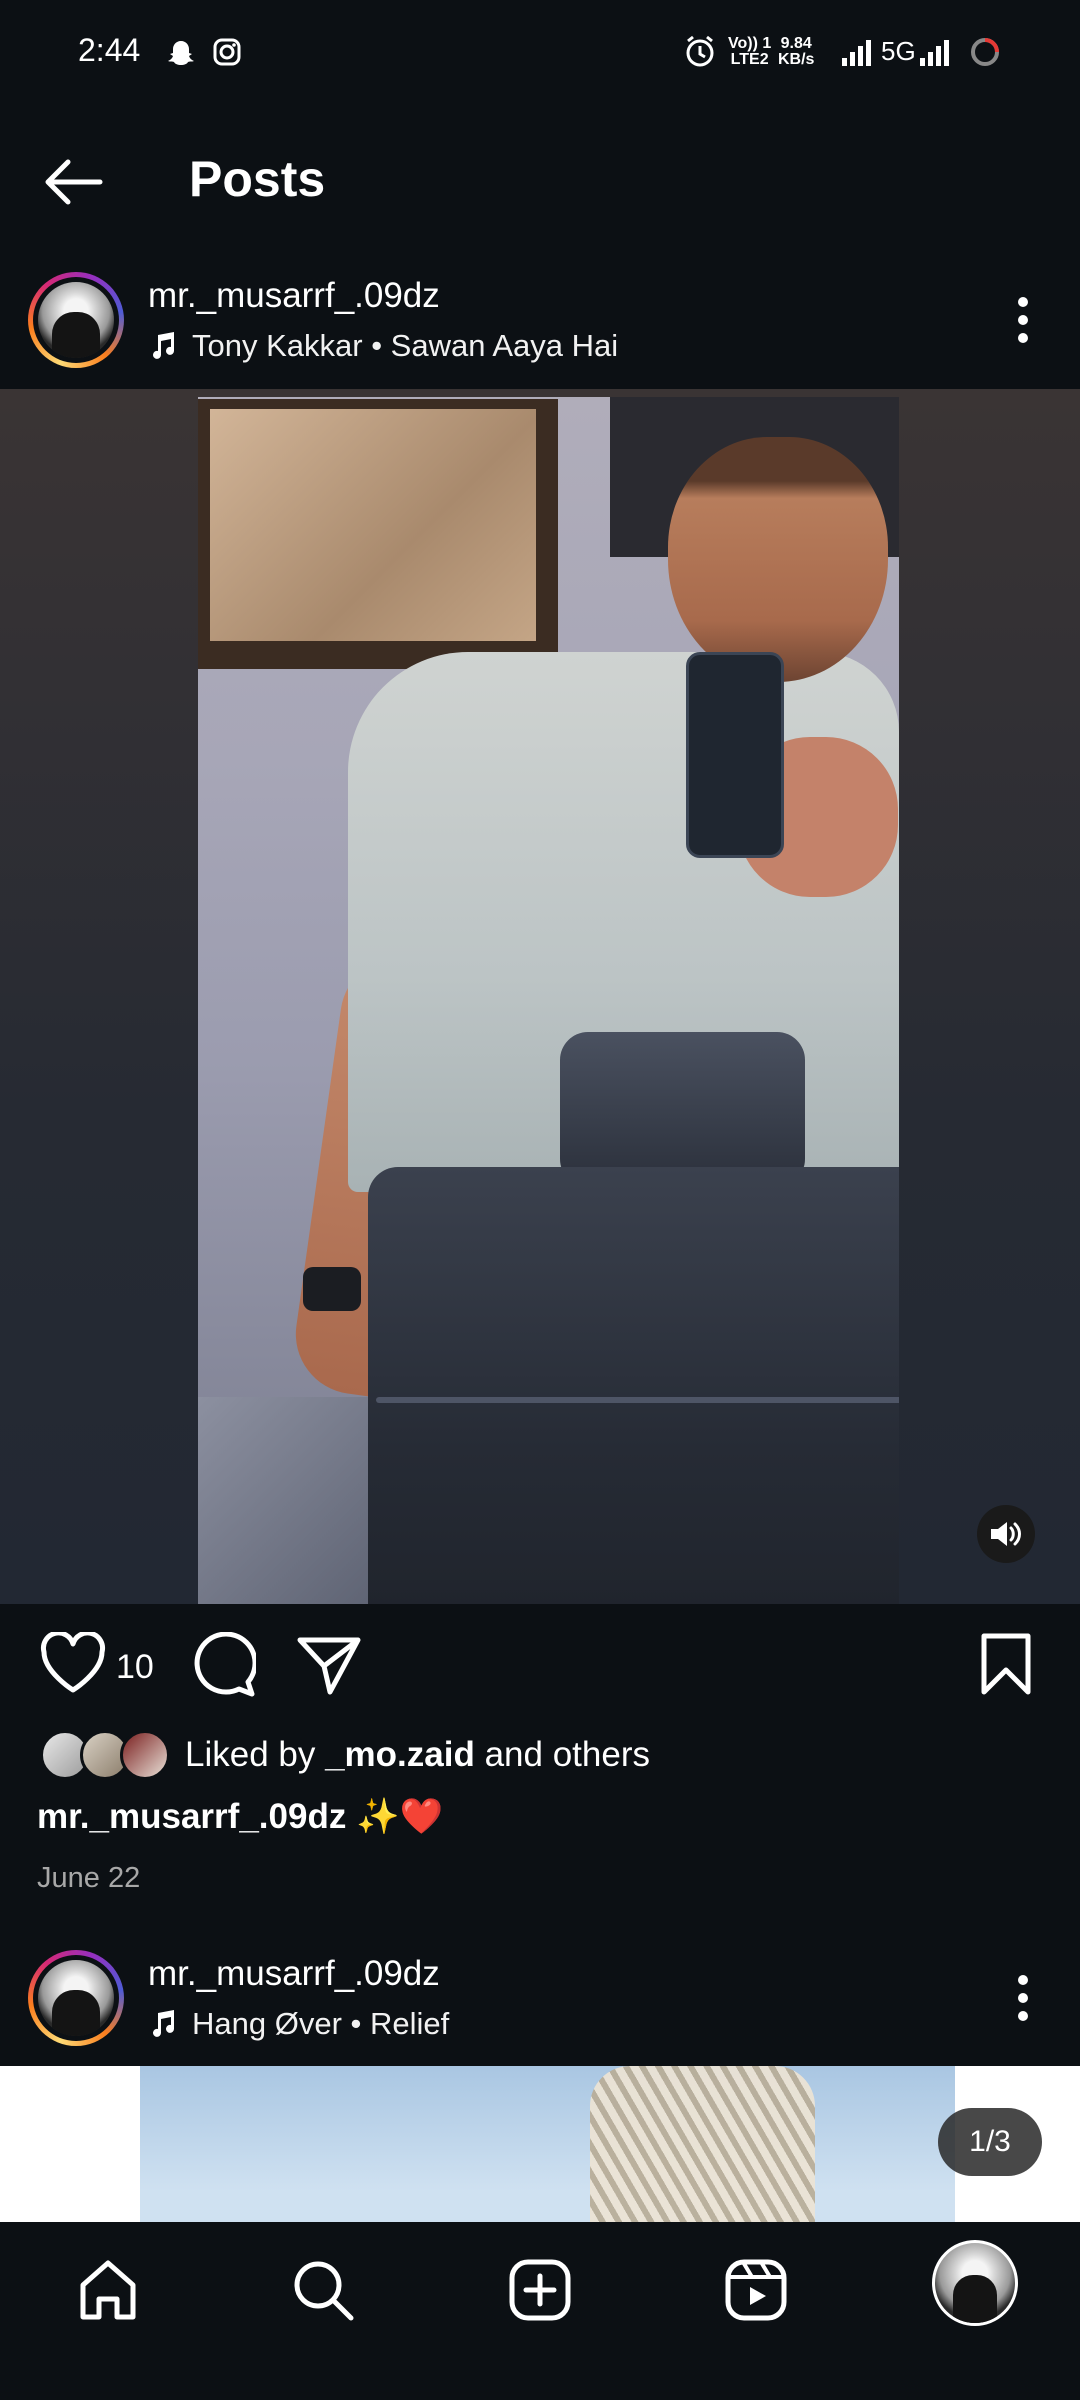 This screenshot has height=2400, width=1080. I want to click on page-title: Posts, so click(257, 179).